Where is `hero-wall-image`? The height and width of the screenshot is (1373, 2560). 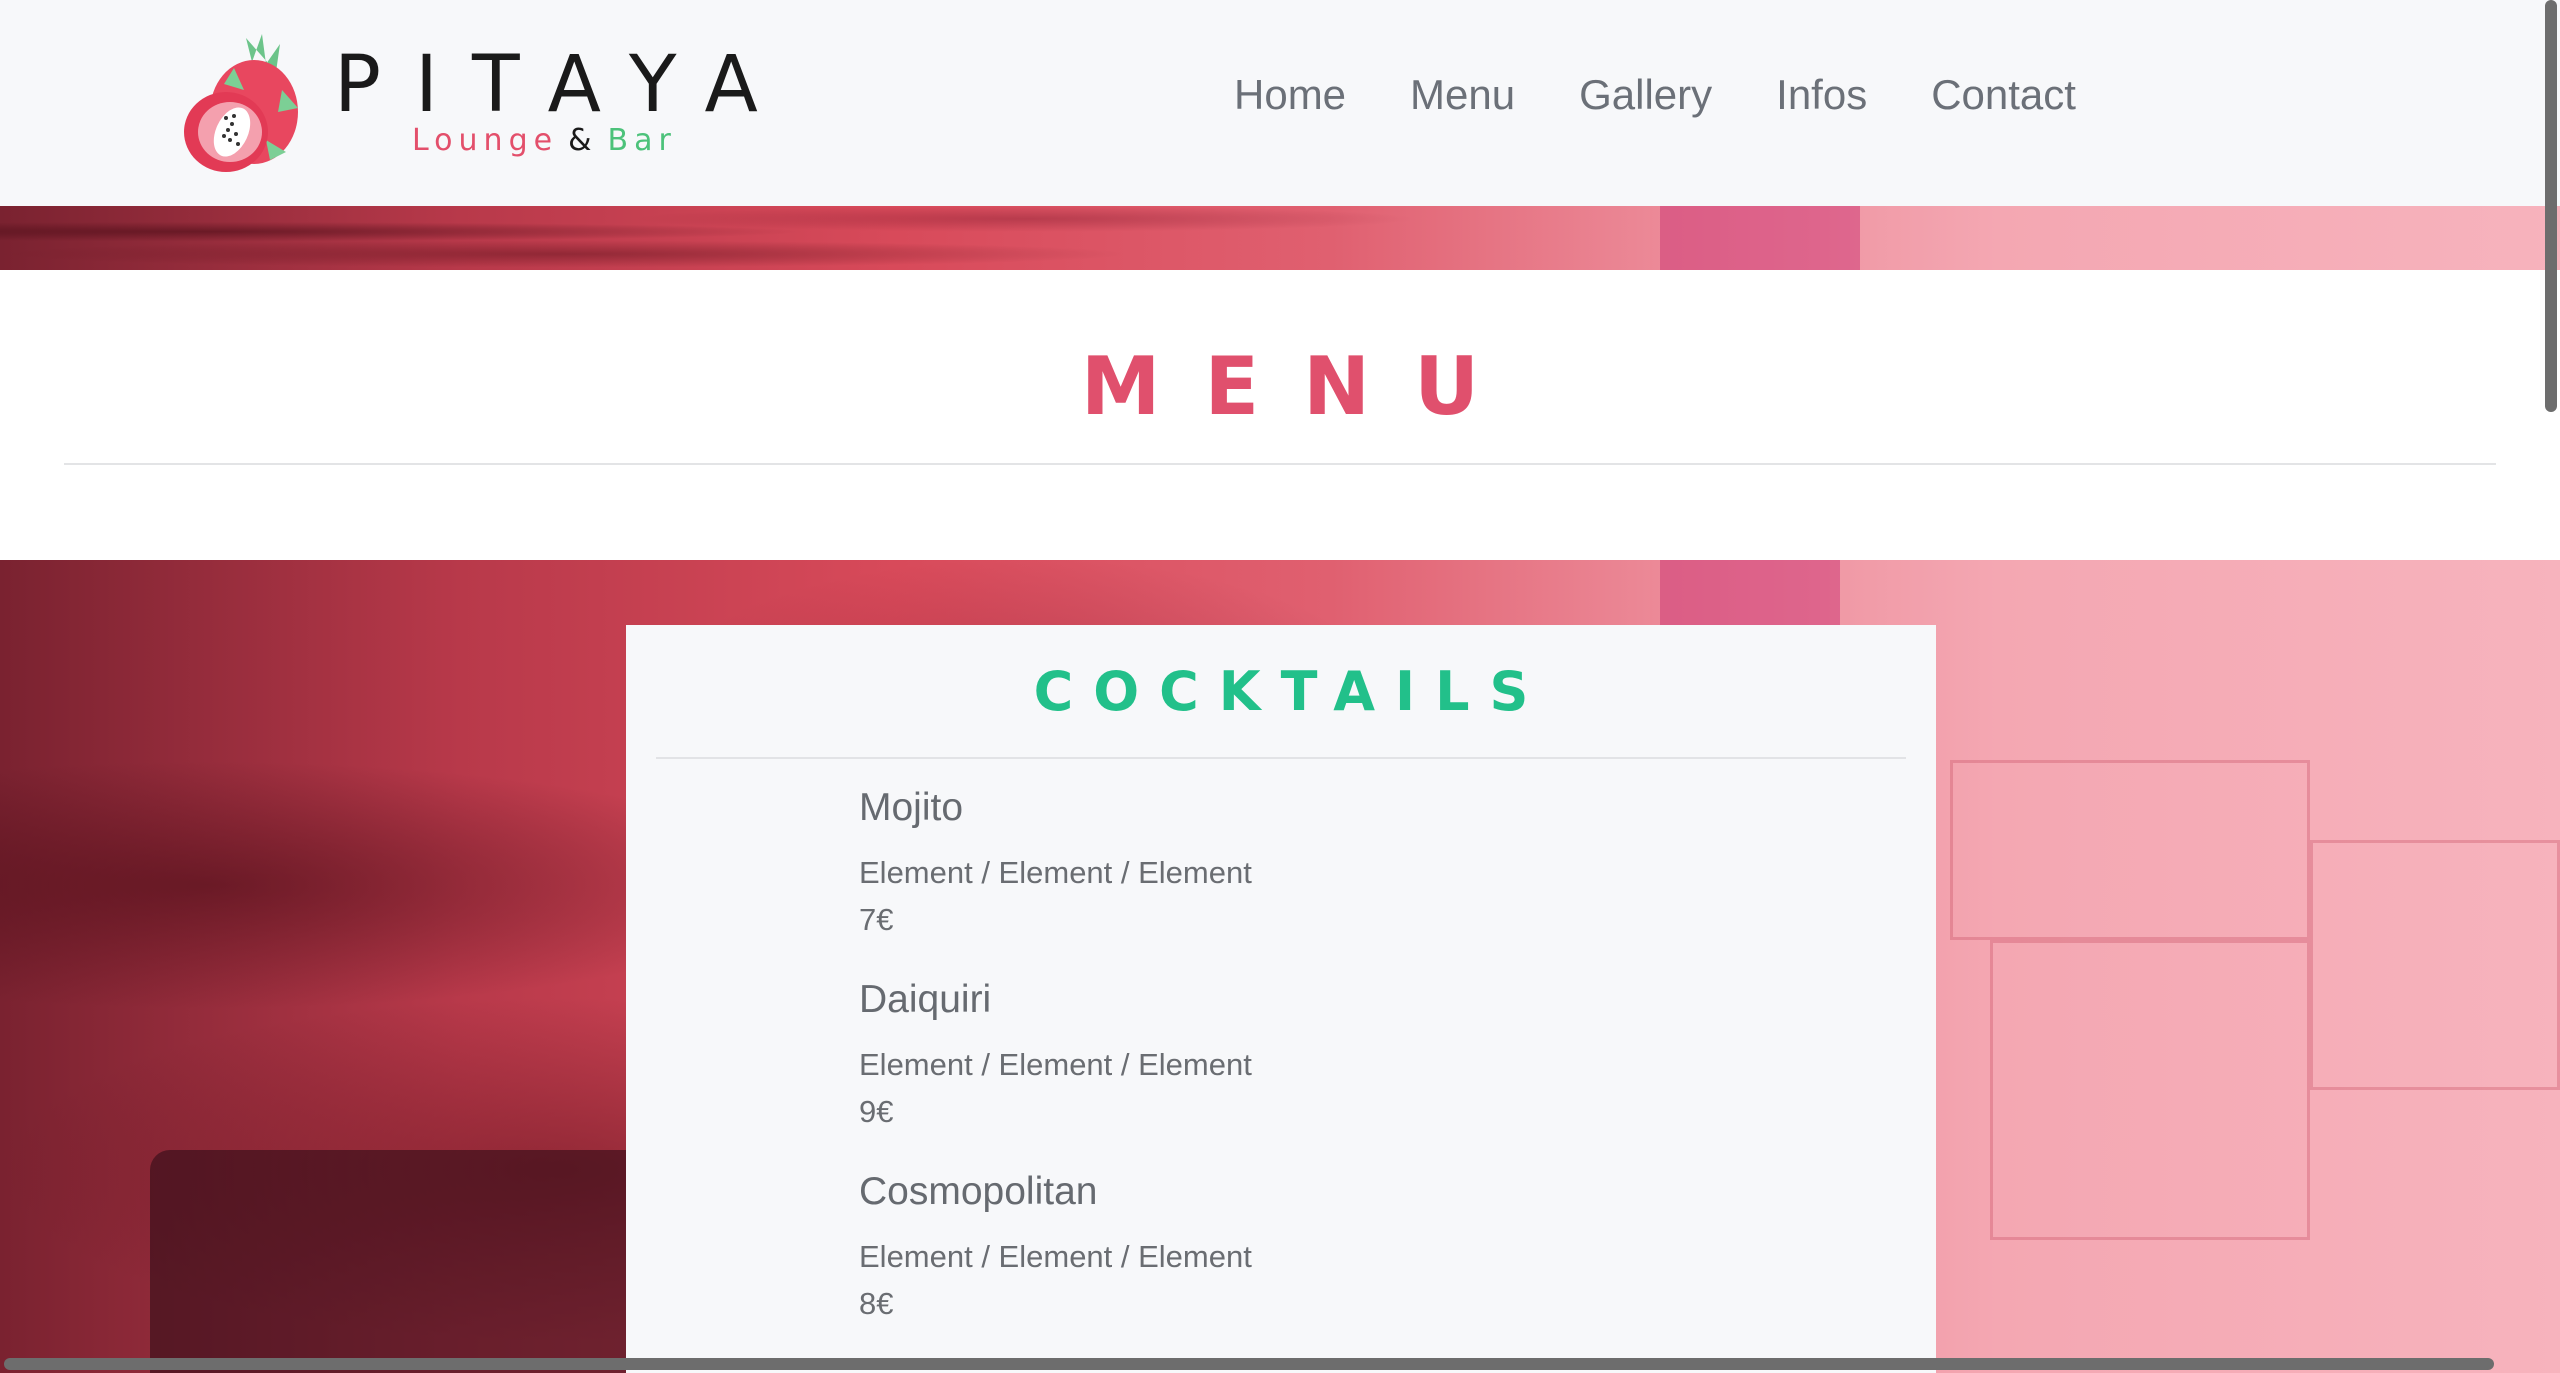
hero-wall-image is located at coordinates (1280, 238).